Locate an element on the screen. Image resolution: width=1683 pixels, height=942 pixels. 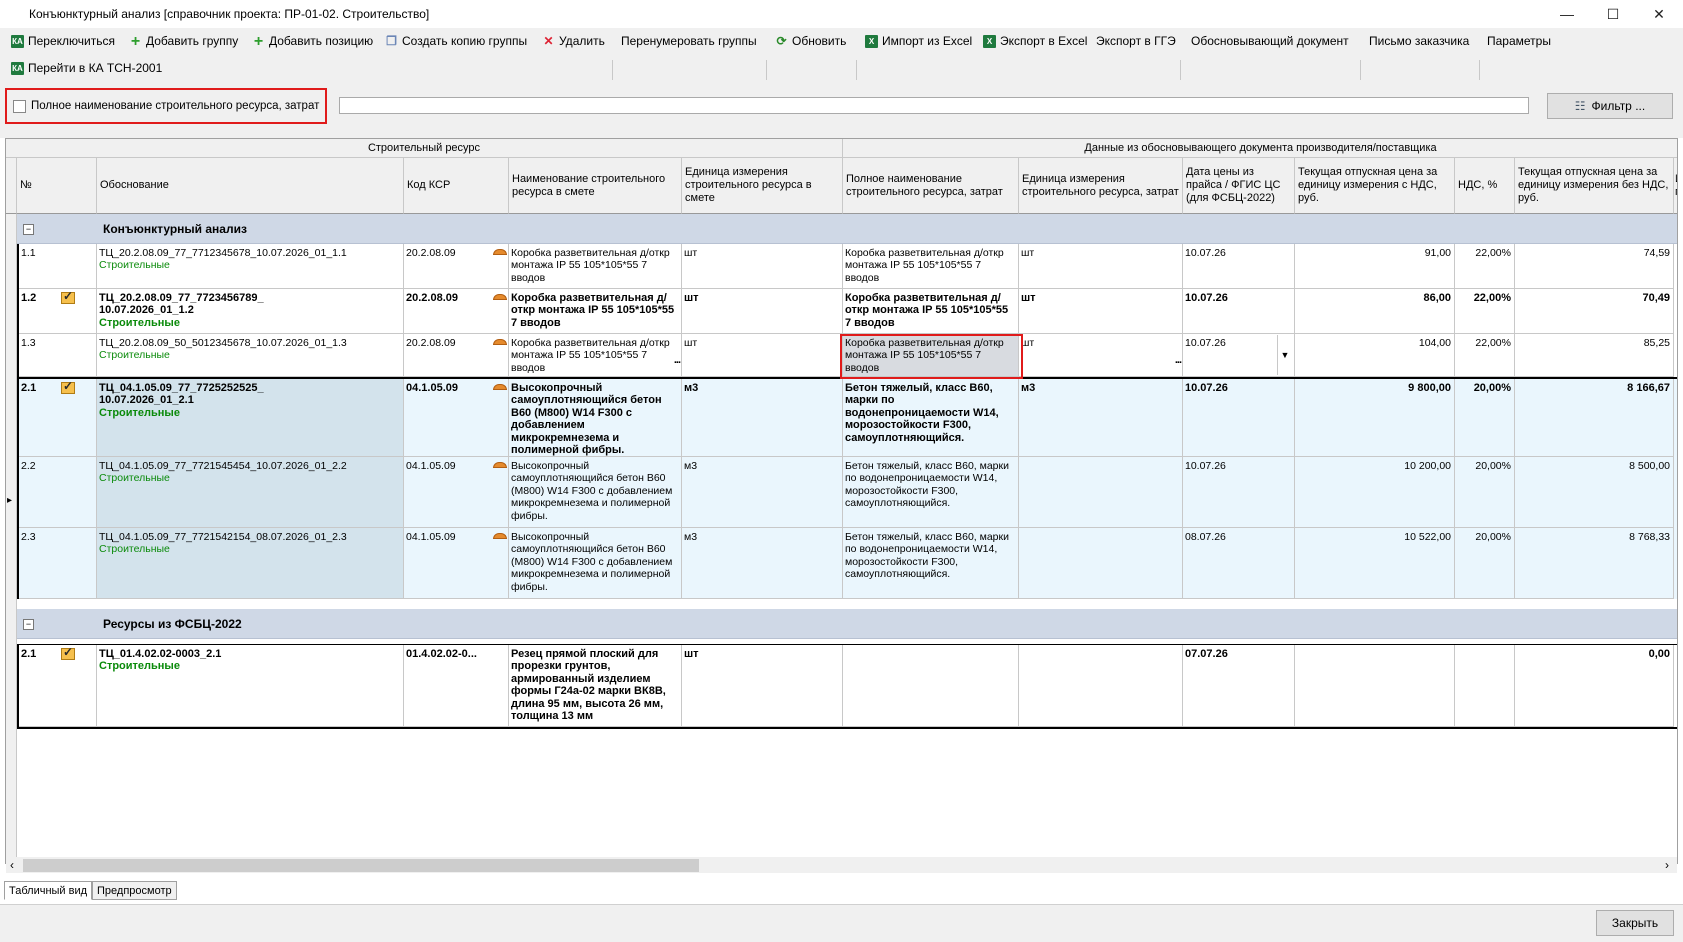
parameters-button: Параметры is located at coordinates (1519, 41).